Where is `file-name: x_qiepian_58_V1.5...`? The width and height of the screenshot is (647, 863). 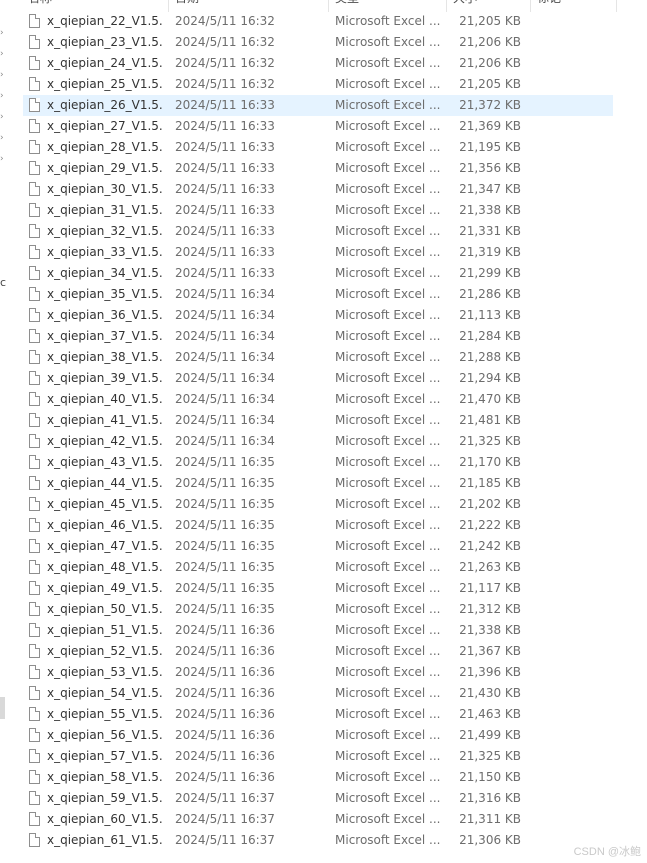
file-name: x_qiepian_58_V1.5... is located at coordinates (105, 777).